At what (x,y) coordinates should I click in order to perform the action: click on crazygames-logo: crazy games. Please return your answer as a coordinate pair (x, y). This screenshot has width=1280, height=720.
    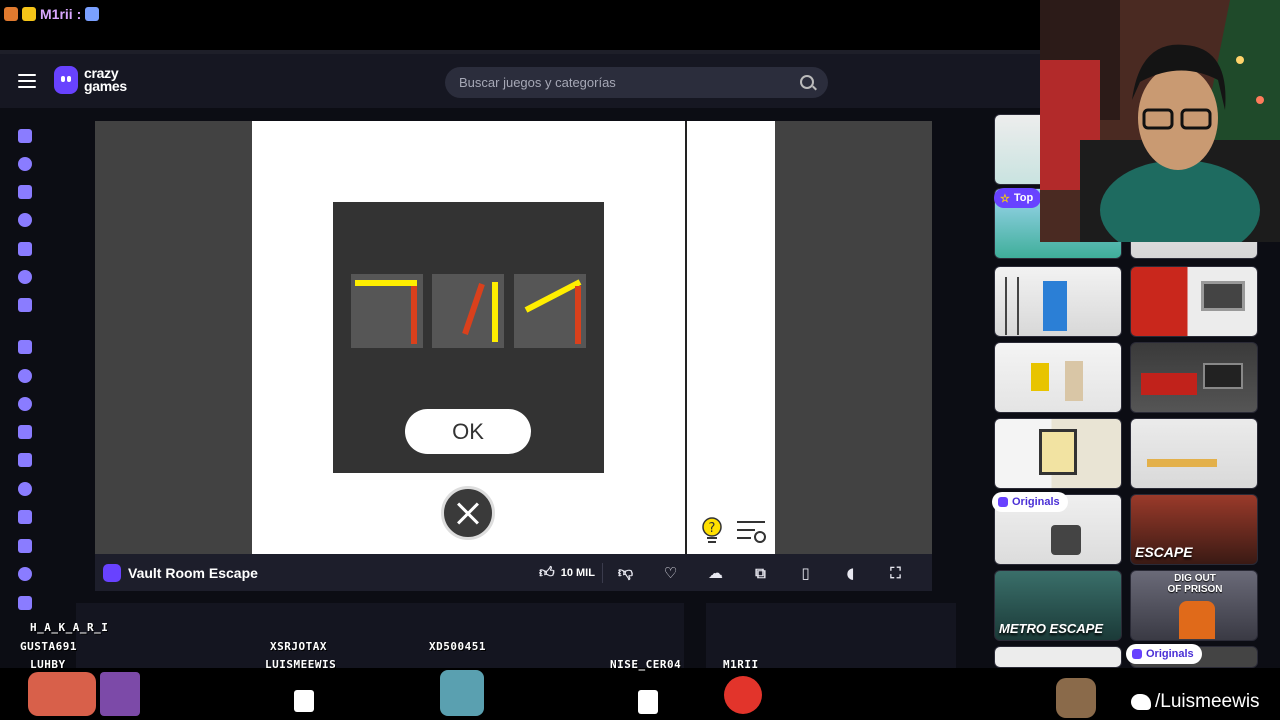
    Looking at the image, I should click on (90, 80).